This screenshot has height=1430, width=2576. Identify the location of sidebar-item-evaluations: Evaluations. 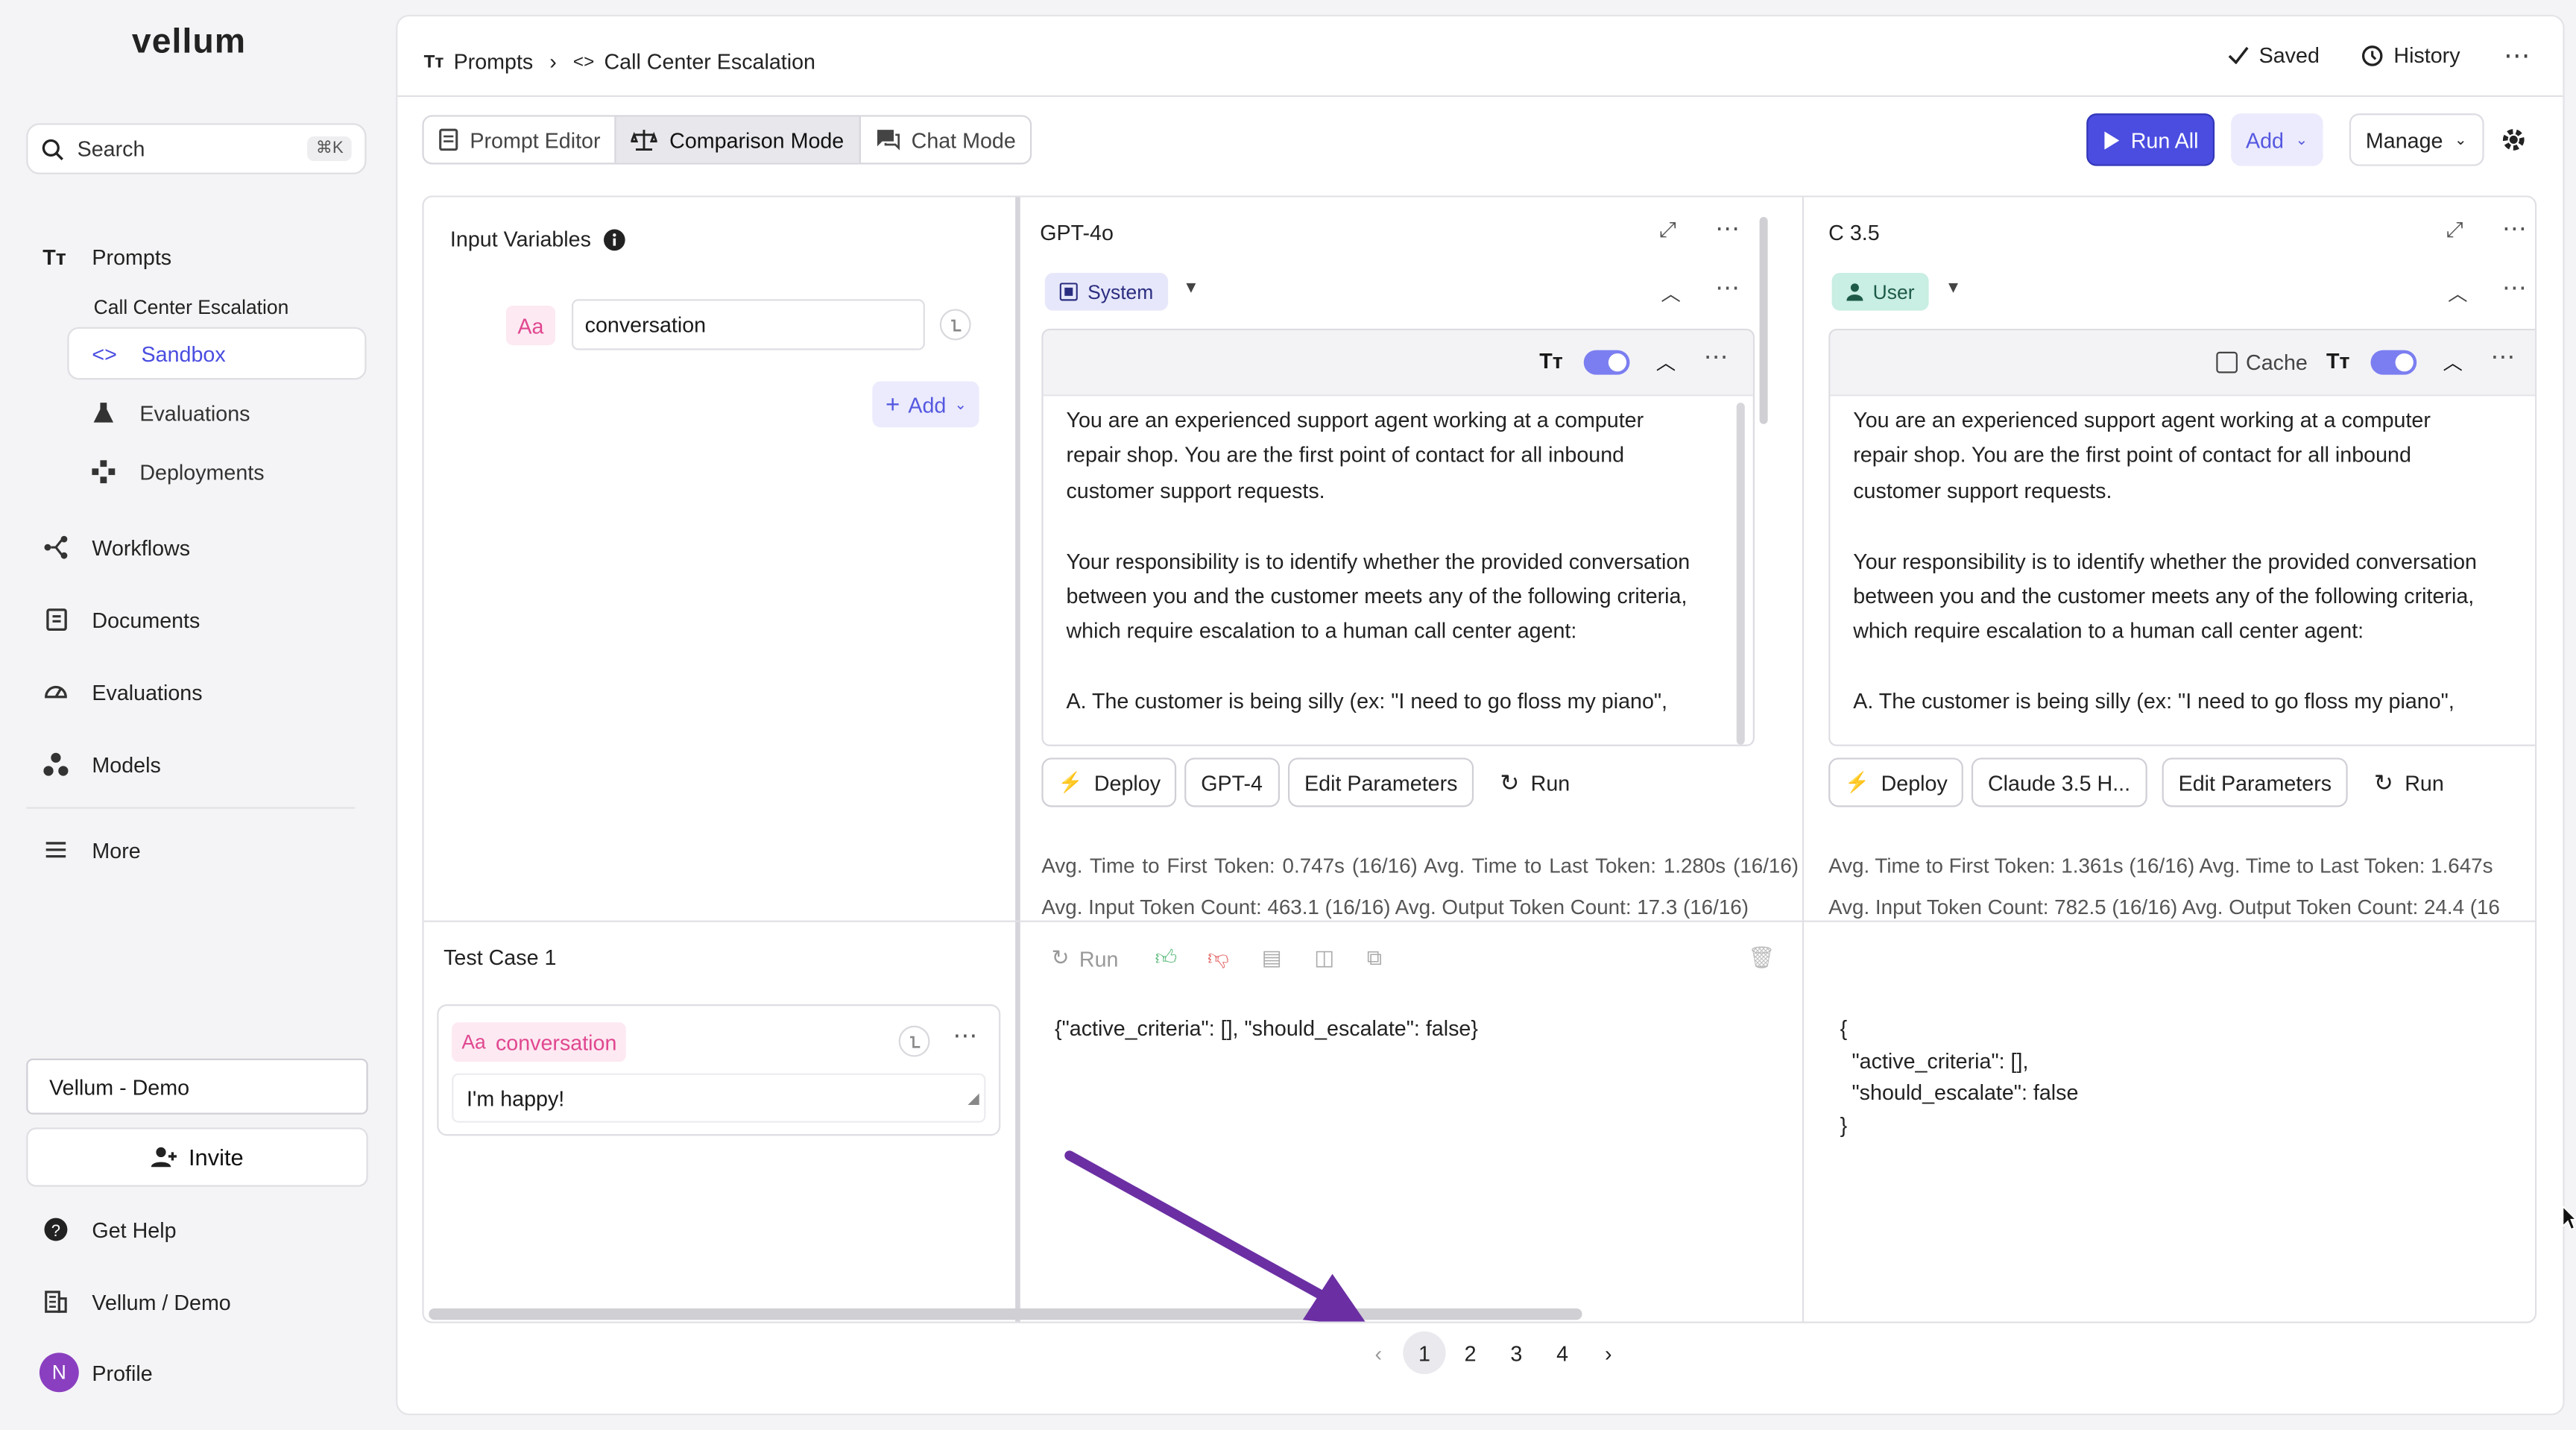
(217, 413).